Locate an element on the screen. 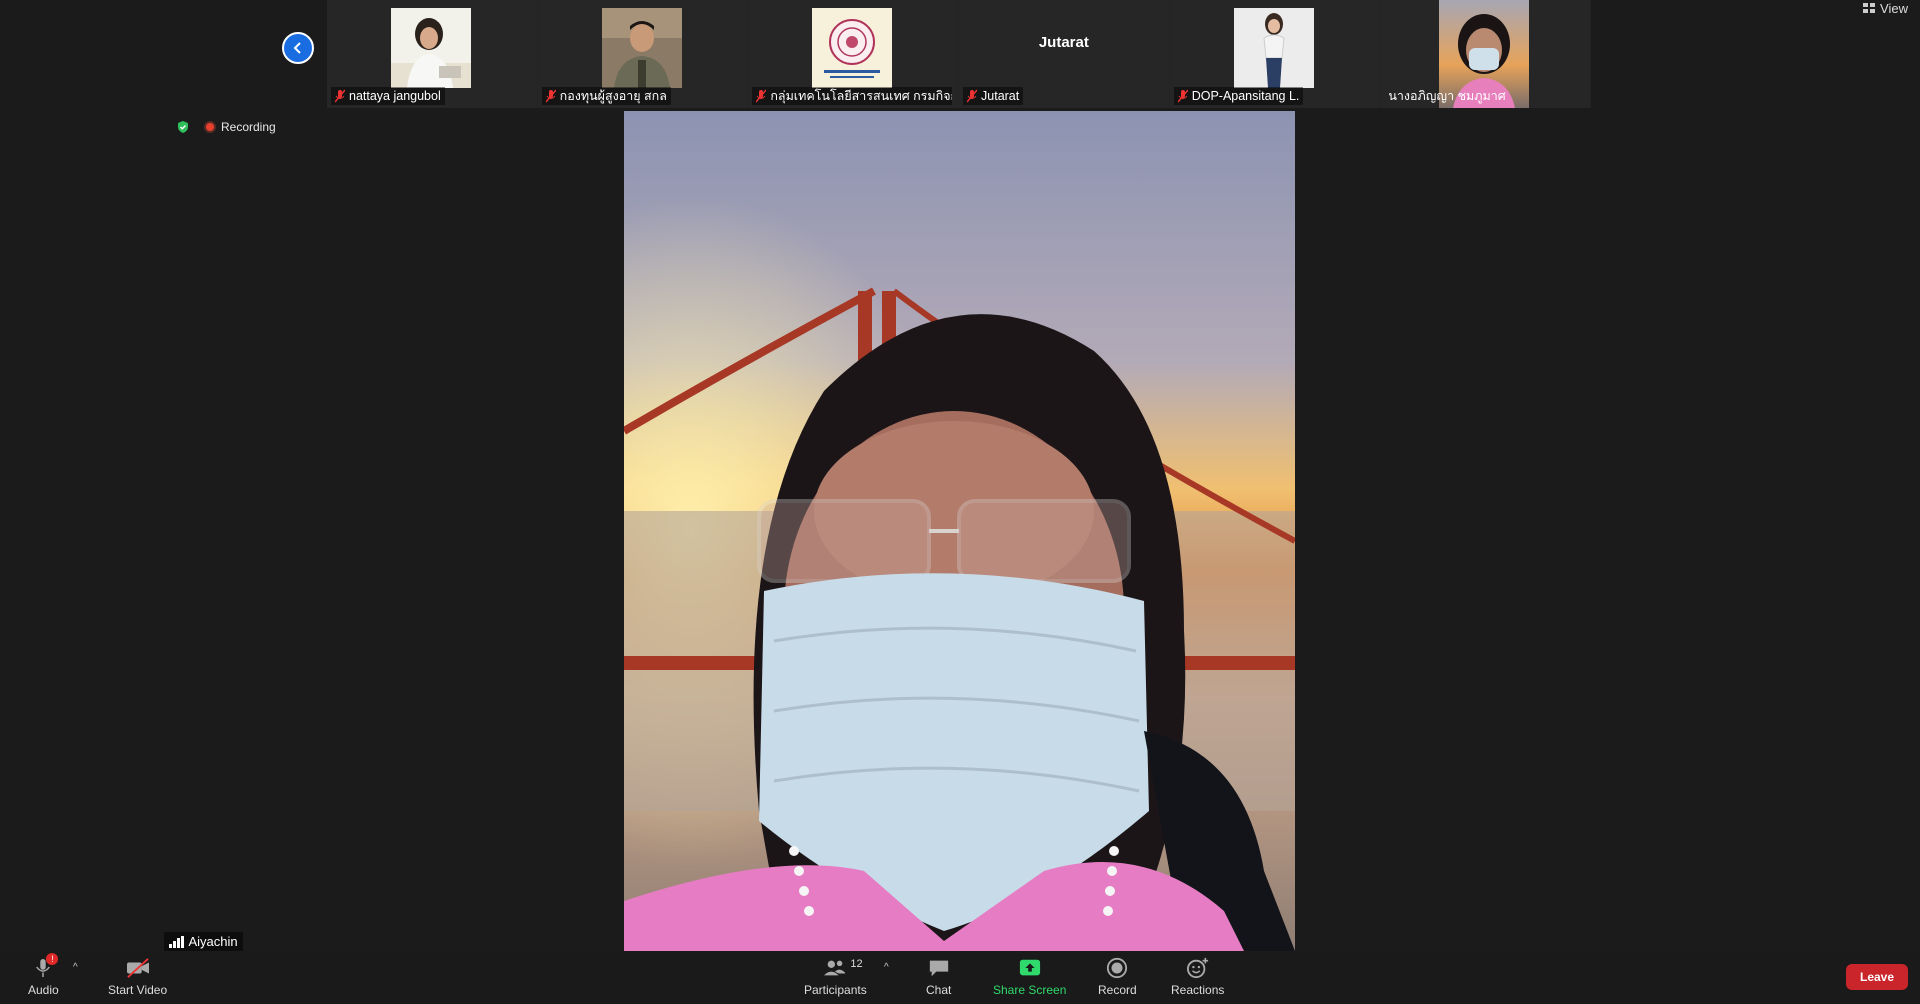  participant-tile: Jutarat Jutarat is located at coordinates (1064, 54).